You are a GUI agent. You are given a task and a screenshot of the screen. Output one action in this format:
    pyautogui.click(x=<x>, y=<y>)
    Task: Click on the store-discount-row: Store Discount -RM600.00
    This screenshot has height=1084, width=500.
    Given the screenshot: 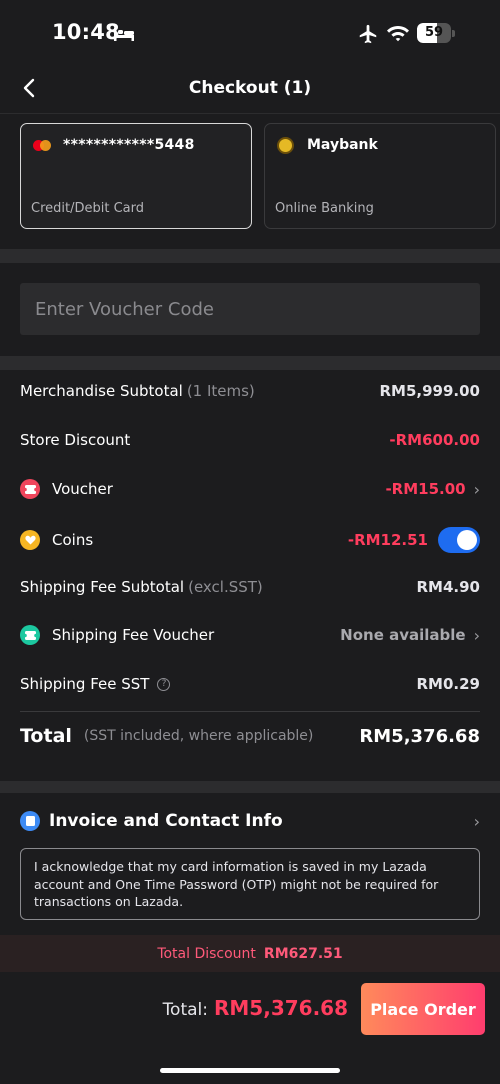 What is the action you would take?
    pyautogui.click(x=250, y=440)
    